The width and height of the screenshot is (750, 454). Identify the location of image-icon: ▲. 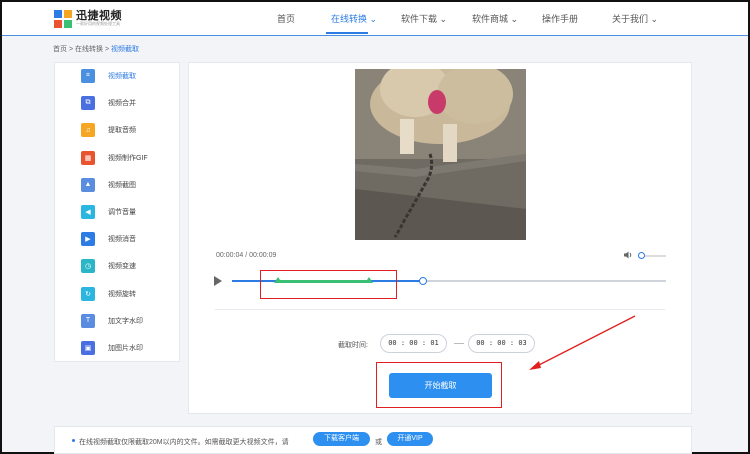
(88, 184).